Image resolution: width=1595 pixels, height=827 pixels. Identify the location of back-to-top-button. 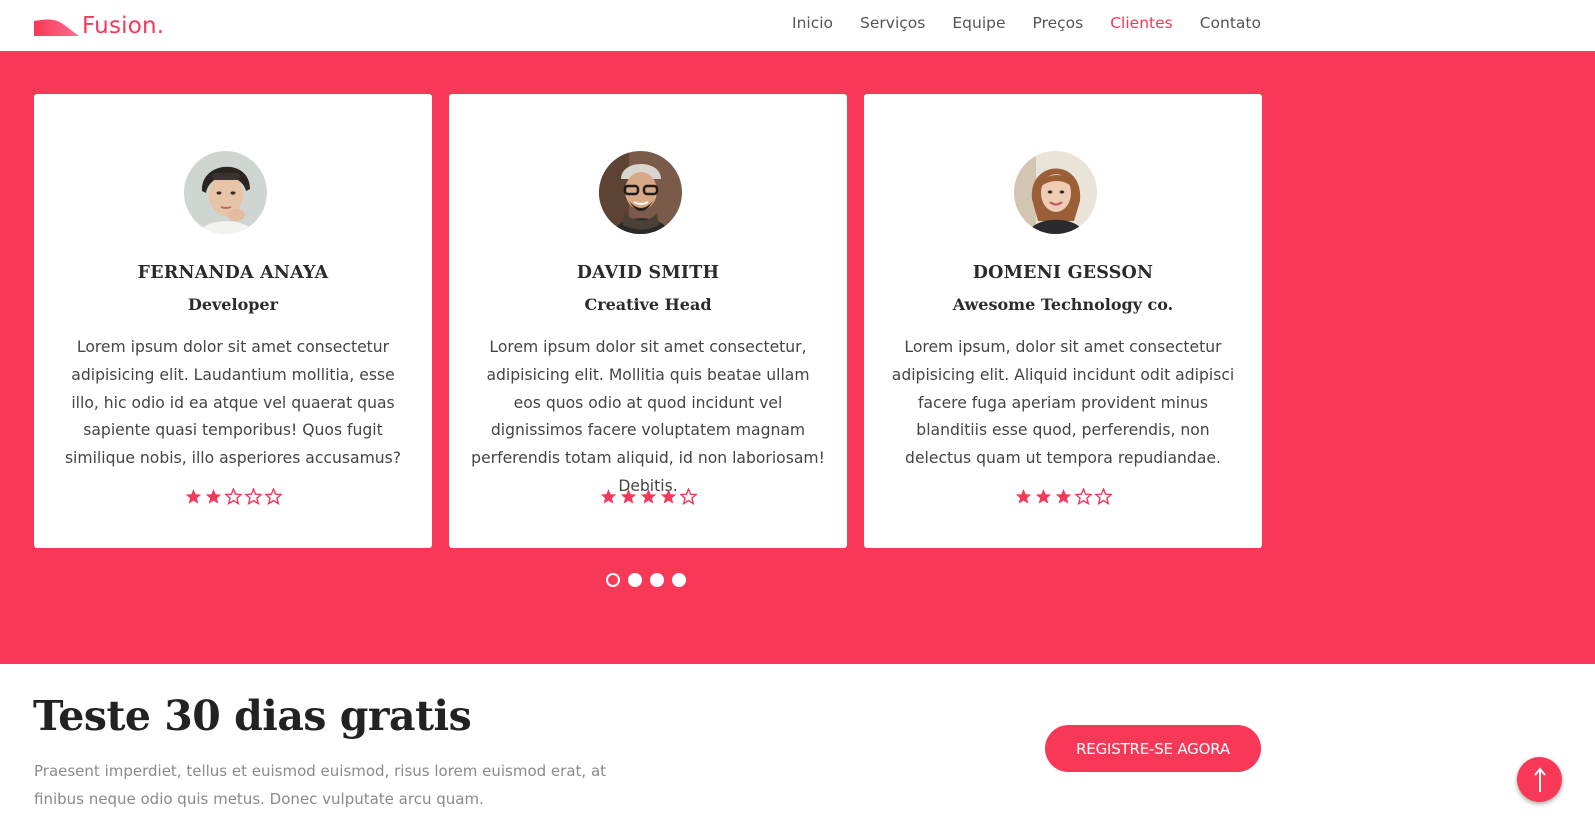
(1539, 779).